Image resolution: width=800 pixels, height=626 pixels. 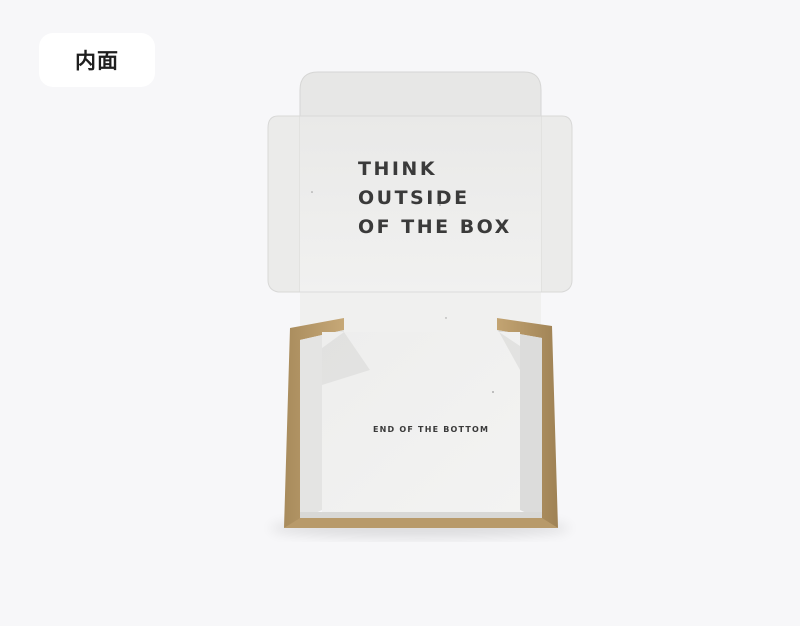 I want to click on lid-line-1: THINK, so click(x=398, y=169).